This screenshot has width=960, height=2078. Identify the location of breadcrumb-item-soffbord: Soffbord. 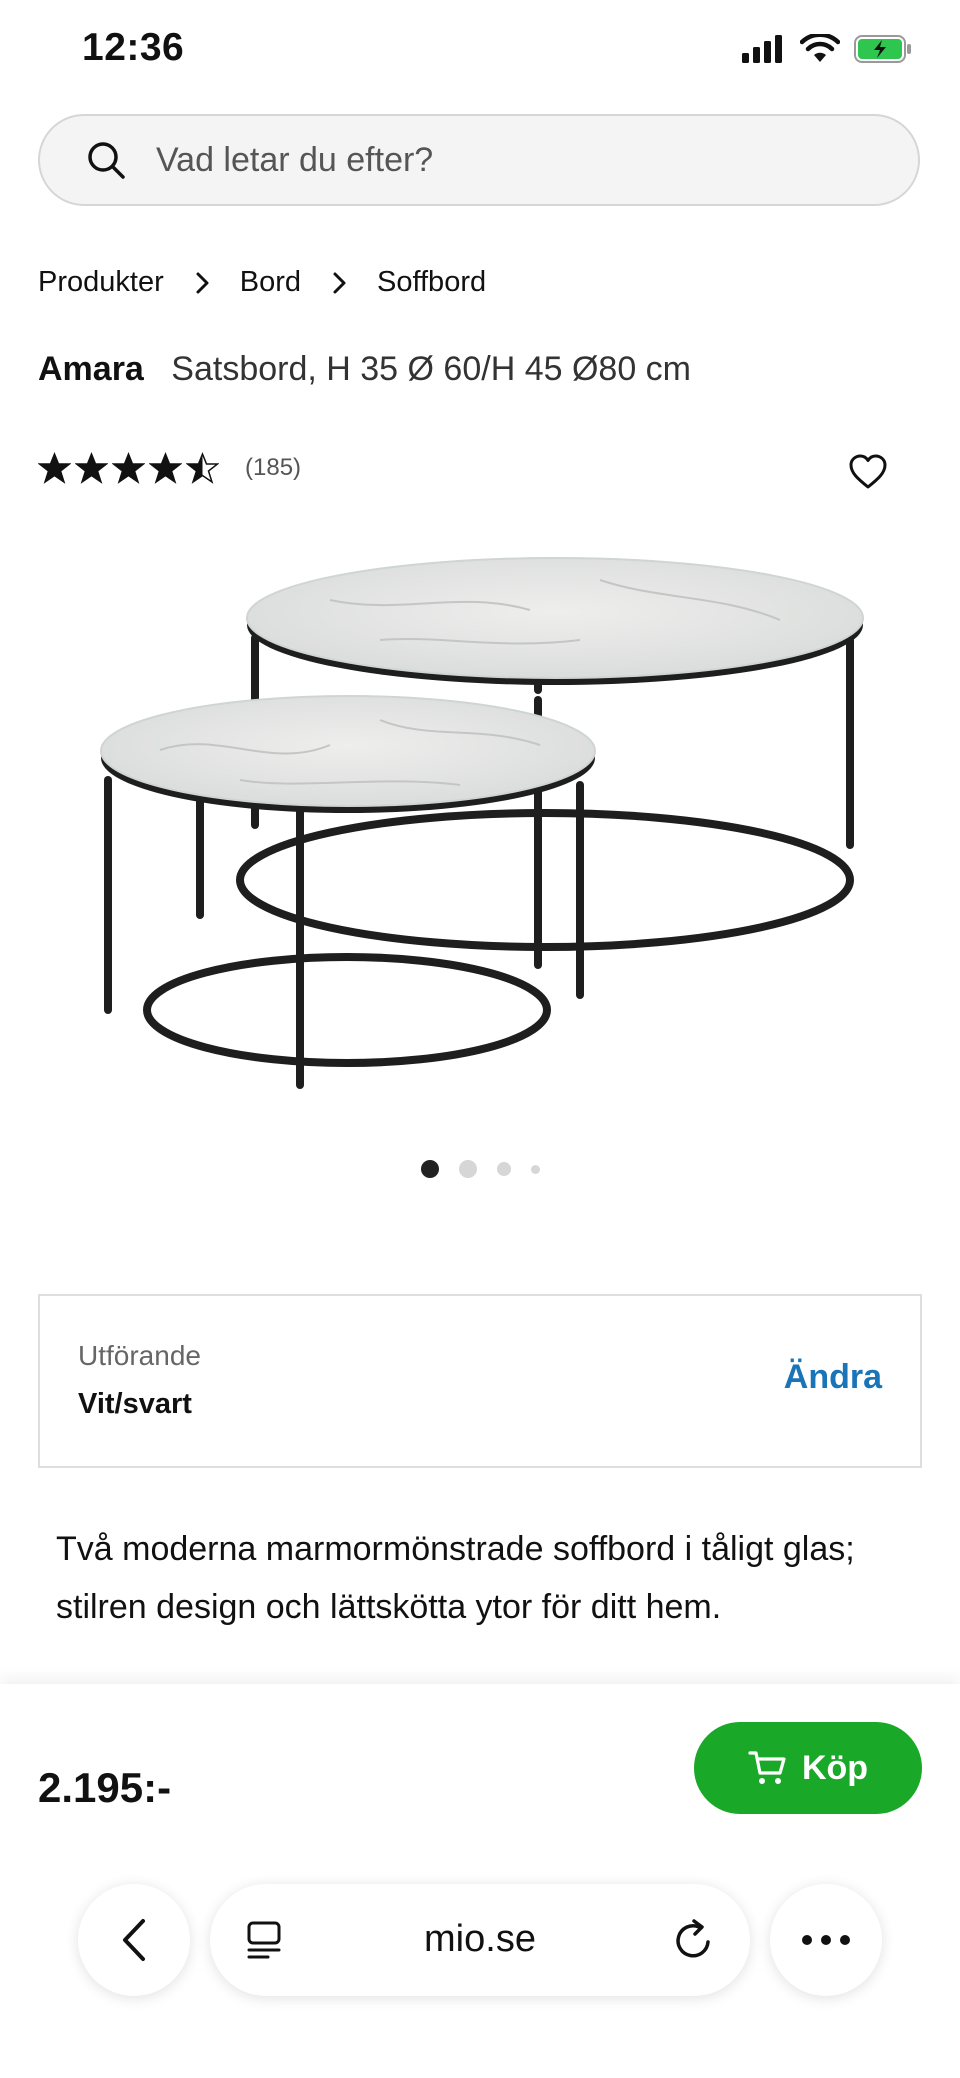
(431, 282).